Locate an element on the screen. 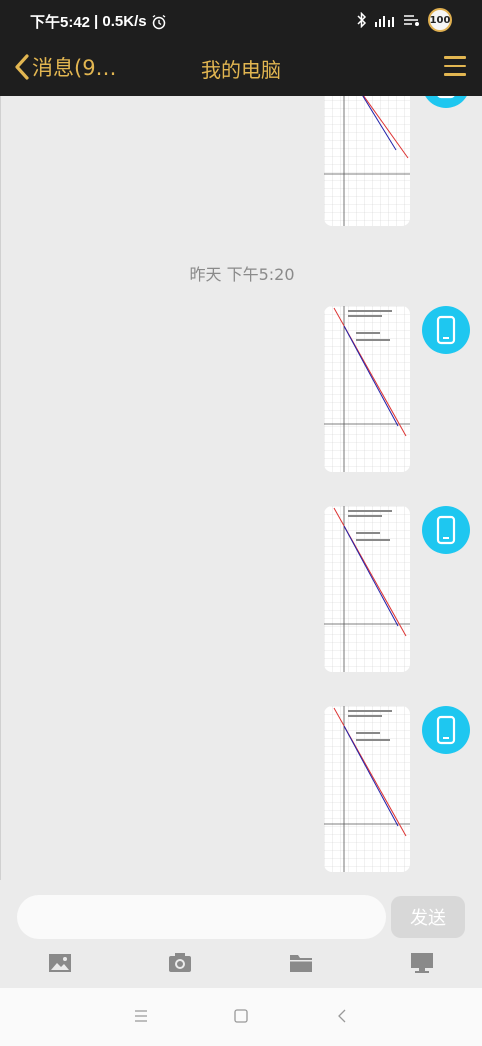 This screenshot has height=1046, width=482. menu-button is located at coordinates (455, 67).